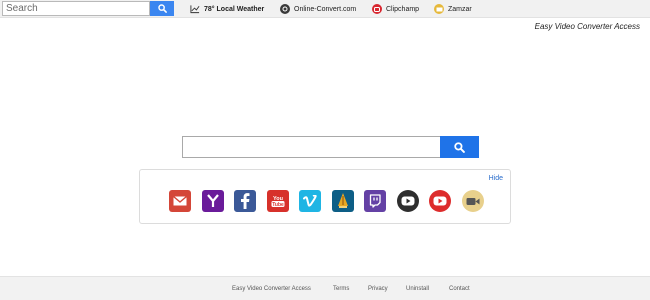 This screenshot has height=300, width=650. Describe the element at coordinates (195, 9) in the screenshot. I see `weather-chart-icon` at that location.